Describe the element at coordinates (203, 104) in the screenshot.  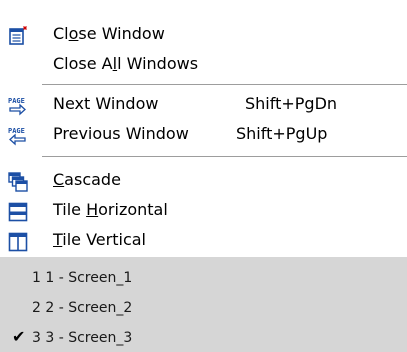
I see `next-window-item: PAGE Next Window Shift+PgDn` at that location.